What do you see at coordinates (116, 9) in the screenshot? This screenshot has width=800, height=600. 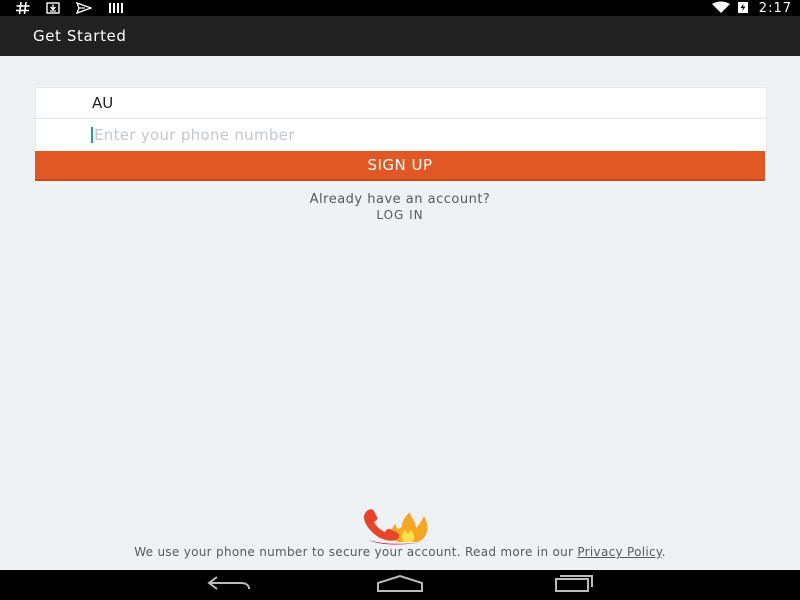 I see `signal-bars-icon` at bounding box center [116, 9].